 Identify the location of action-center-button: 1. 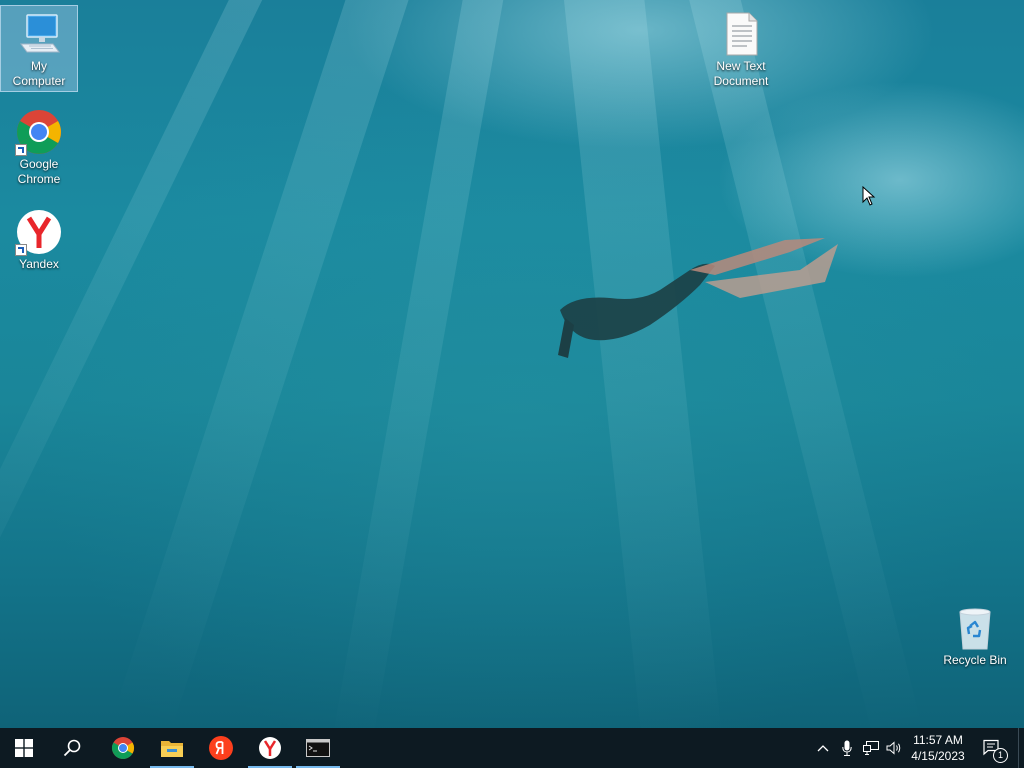
(994, 748).